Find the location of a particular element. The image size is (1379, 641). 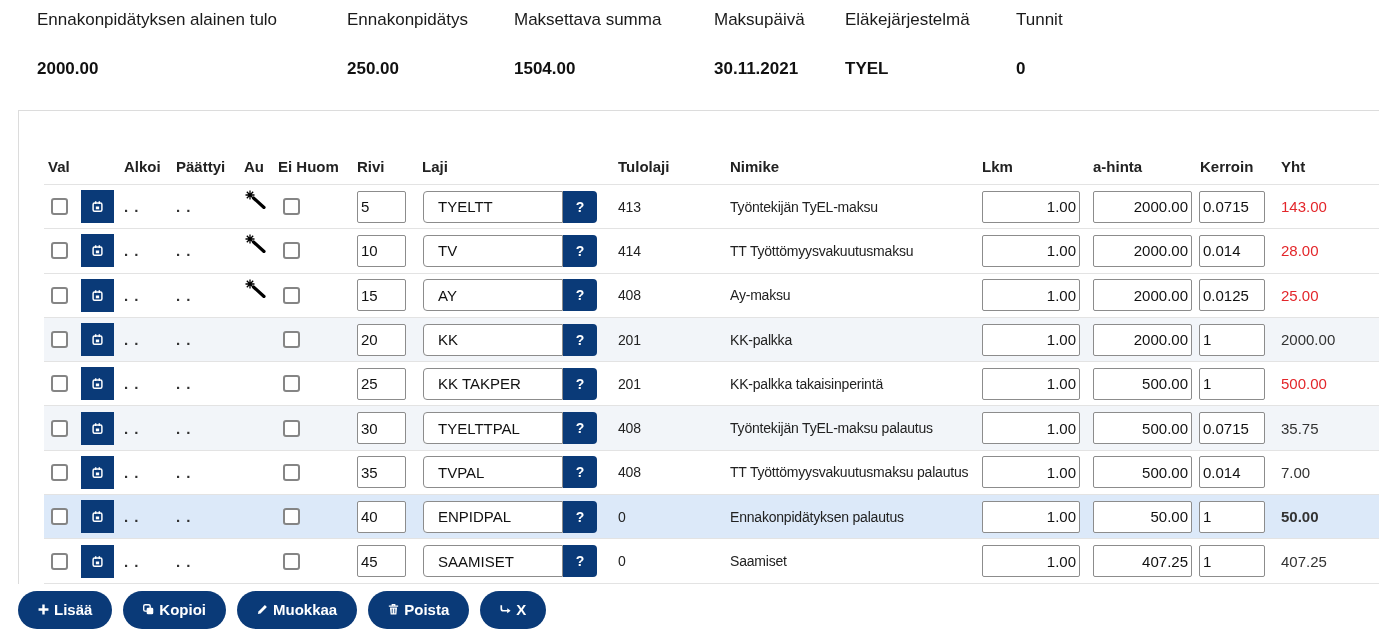

type-field: KK is located at coordinates (493, 339).